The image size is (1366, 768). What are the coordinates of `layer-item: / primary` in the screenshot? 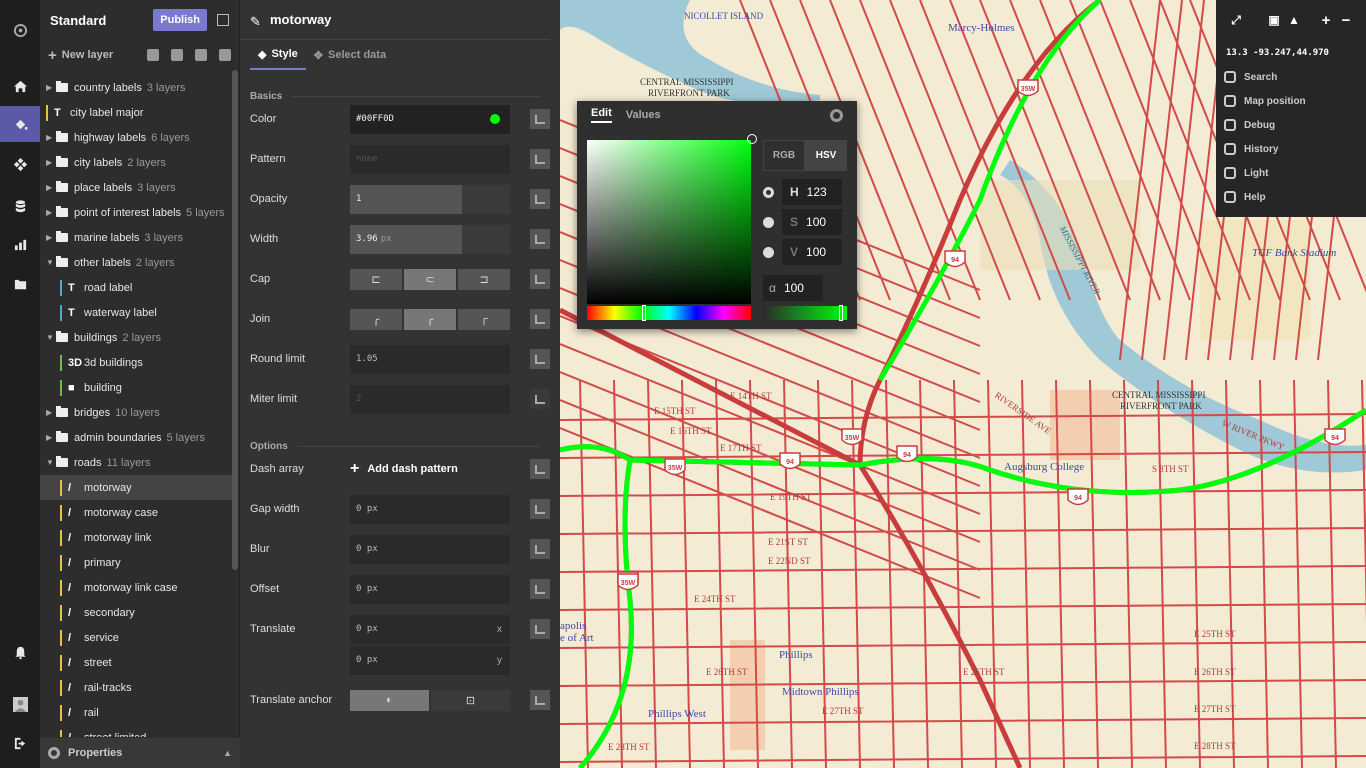 It's located at (136, 562).